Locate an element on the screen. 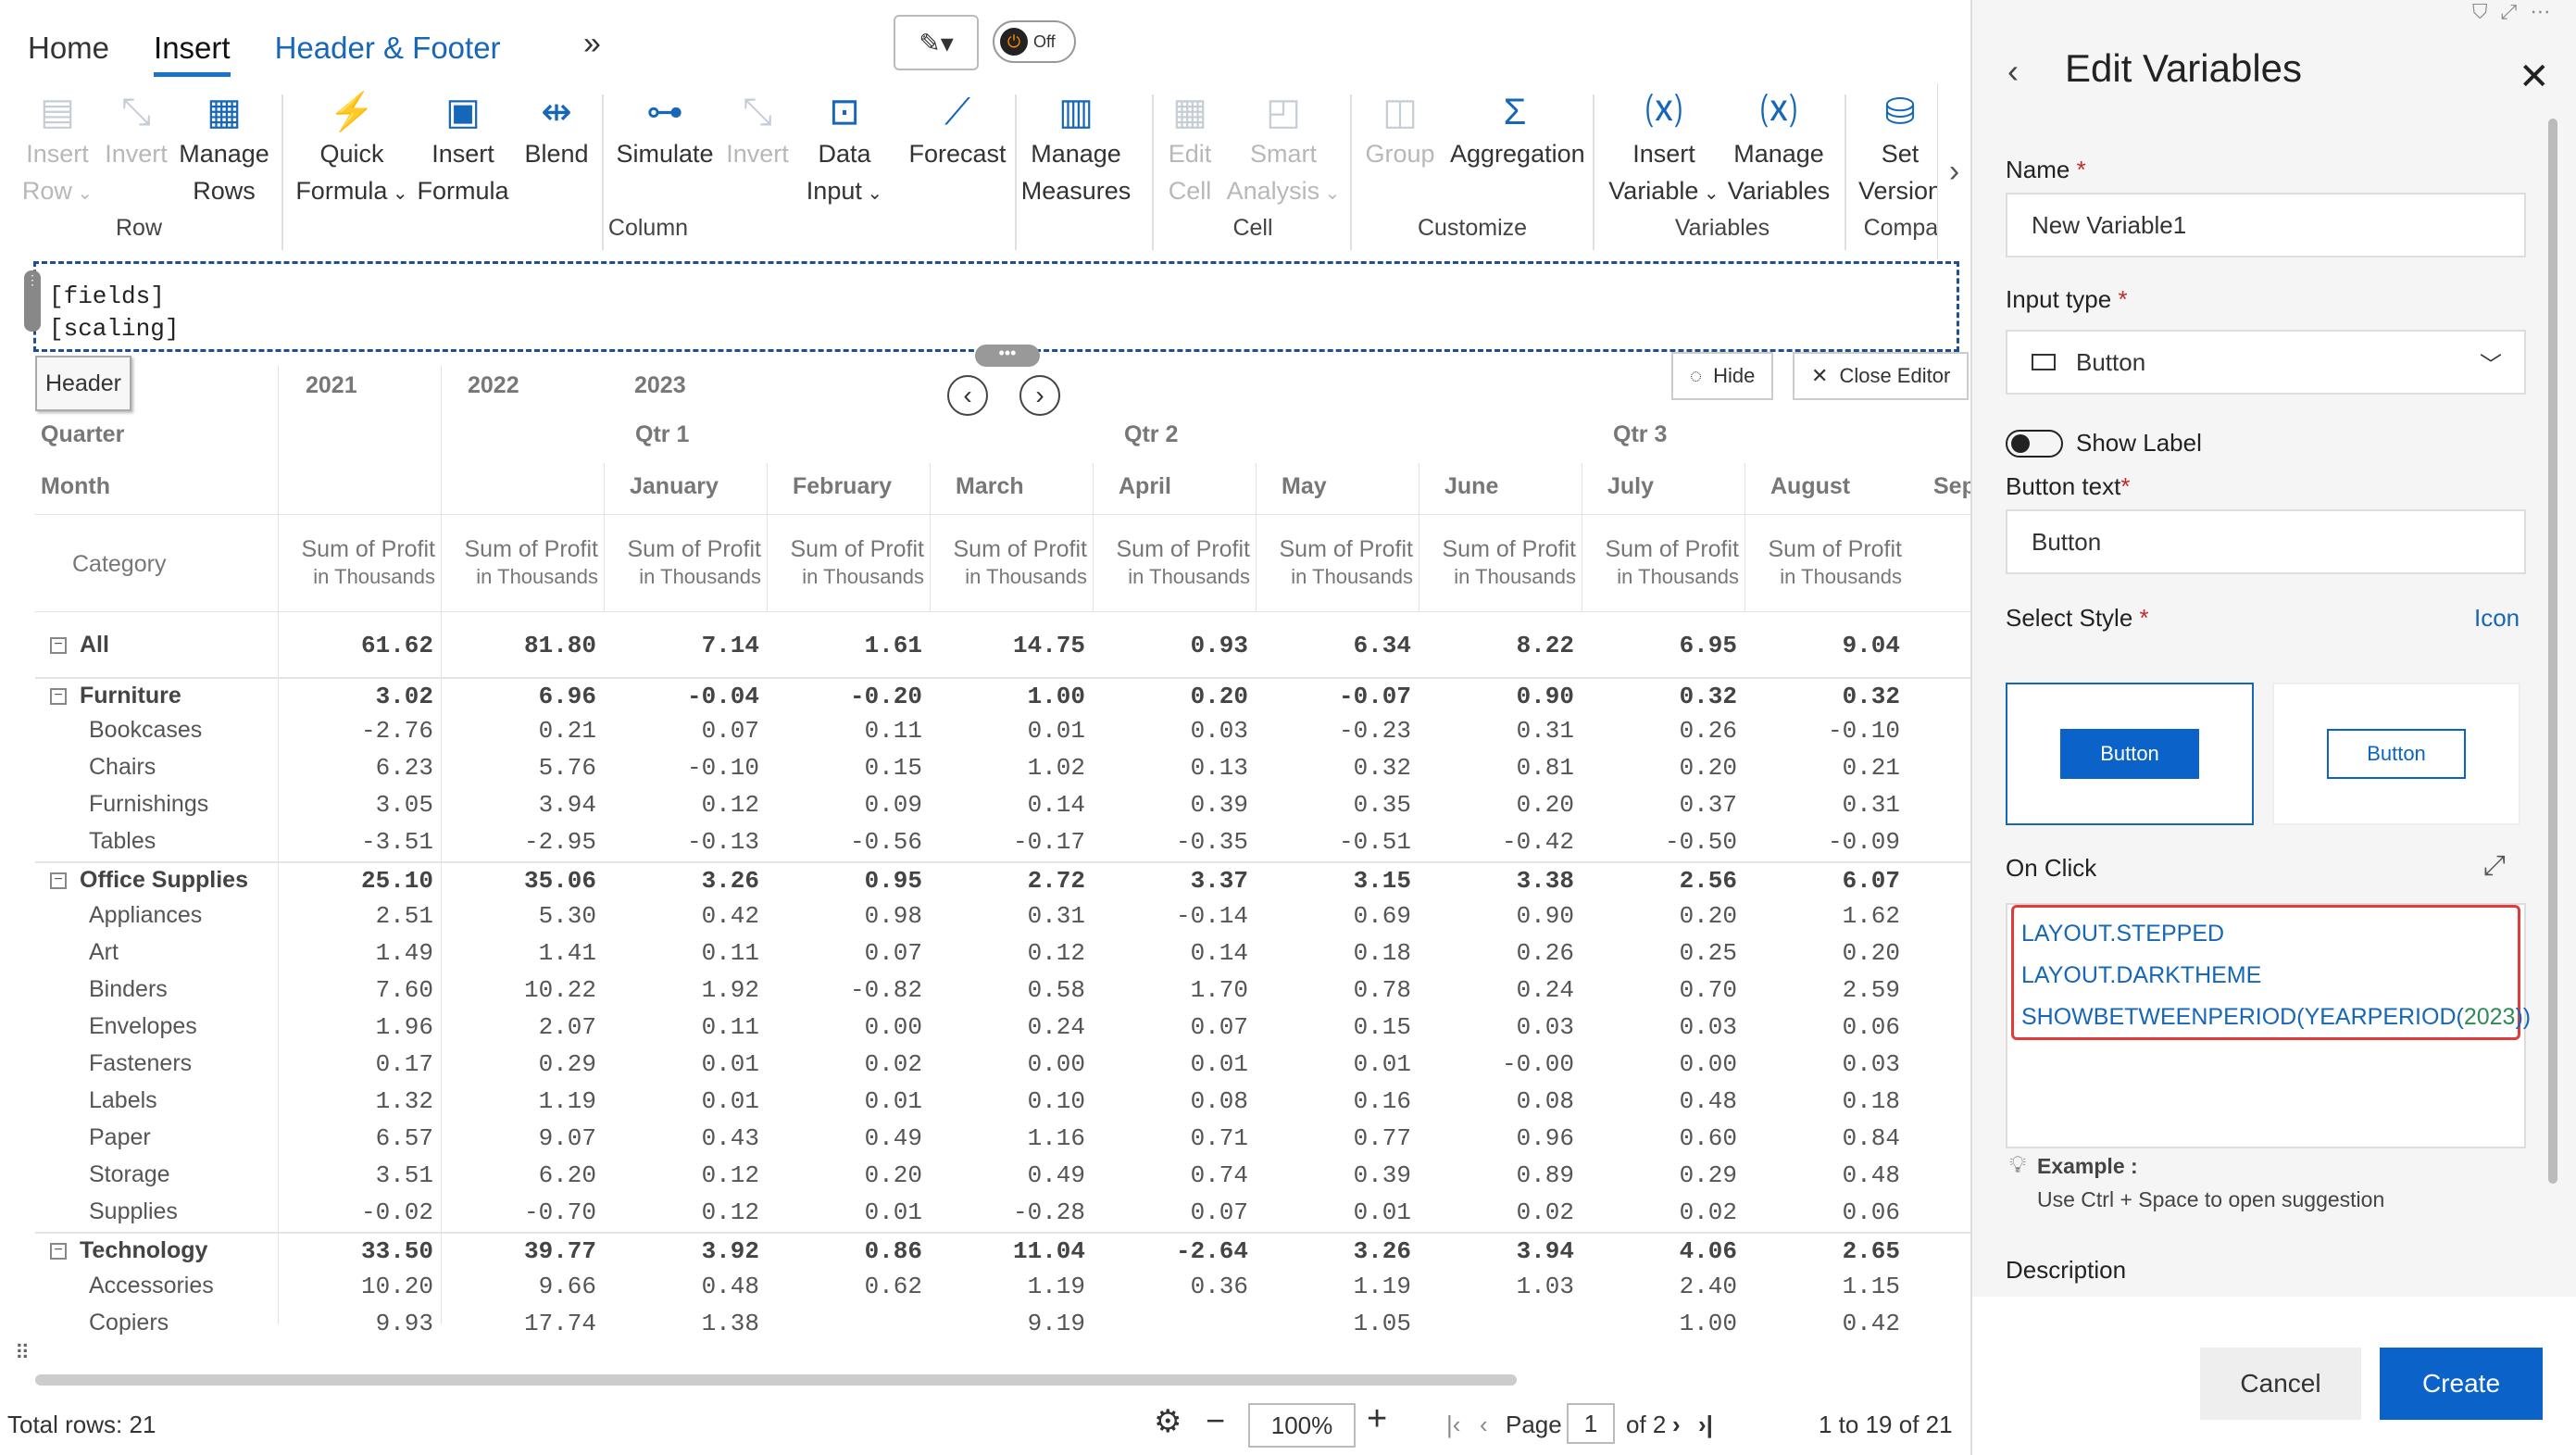 The image size is (2576, 1455). prev-page-icon: ‹ is located at coordinates (1484, 1425).